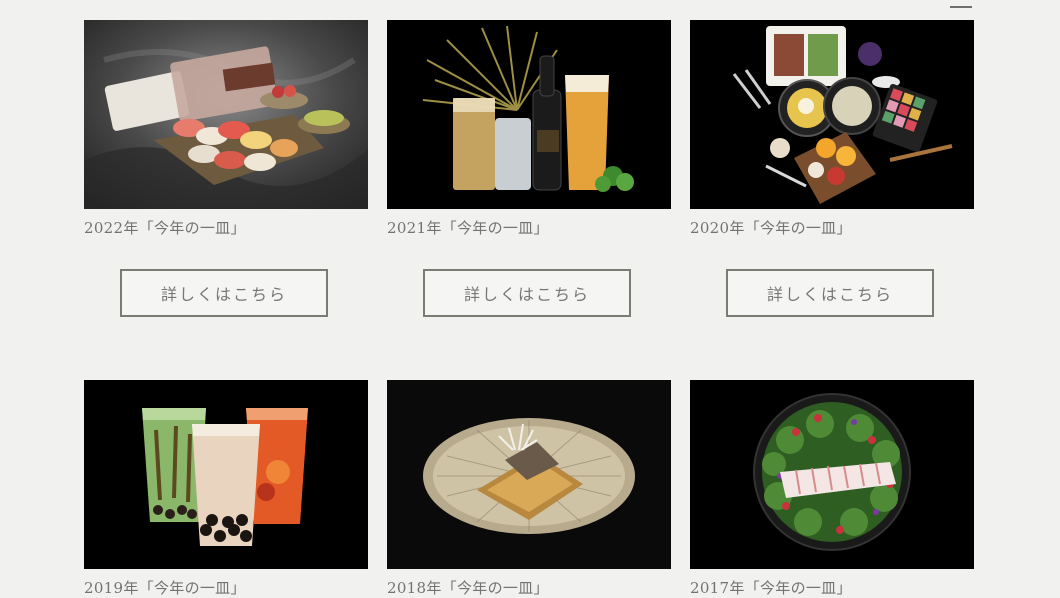 This screenshot has width=1060, height=598. I want to click on dish-card-2019: 2019年「今年の一皿」, so click(226, 489).